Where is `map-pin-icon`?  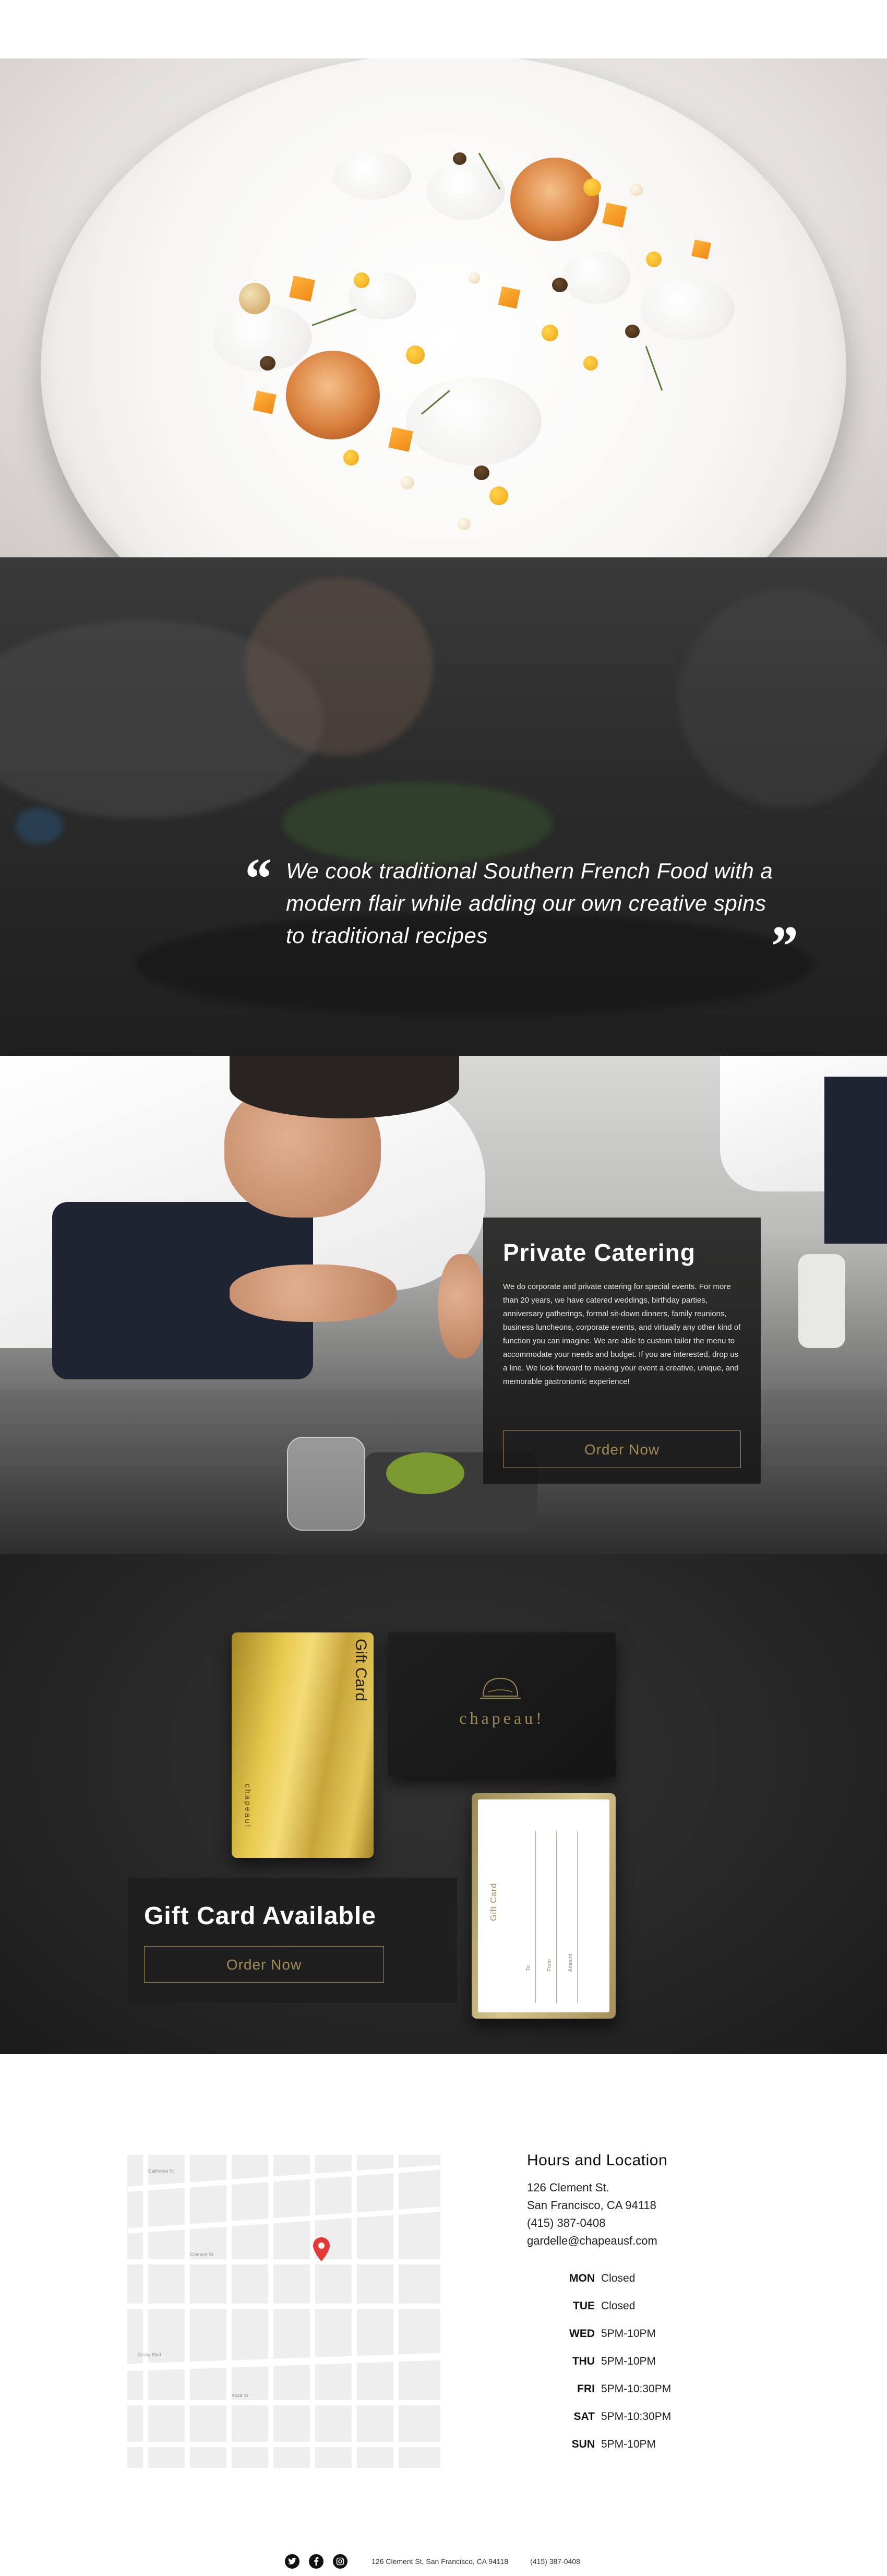 map-pin-icon is located at coordinates (321, 2249).